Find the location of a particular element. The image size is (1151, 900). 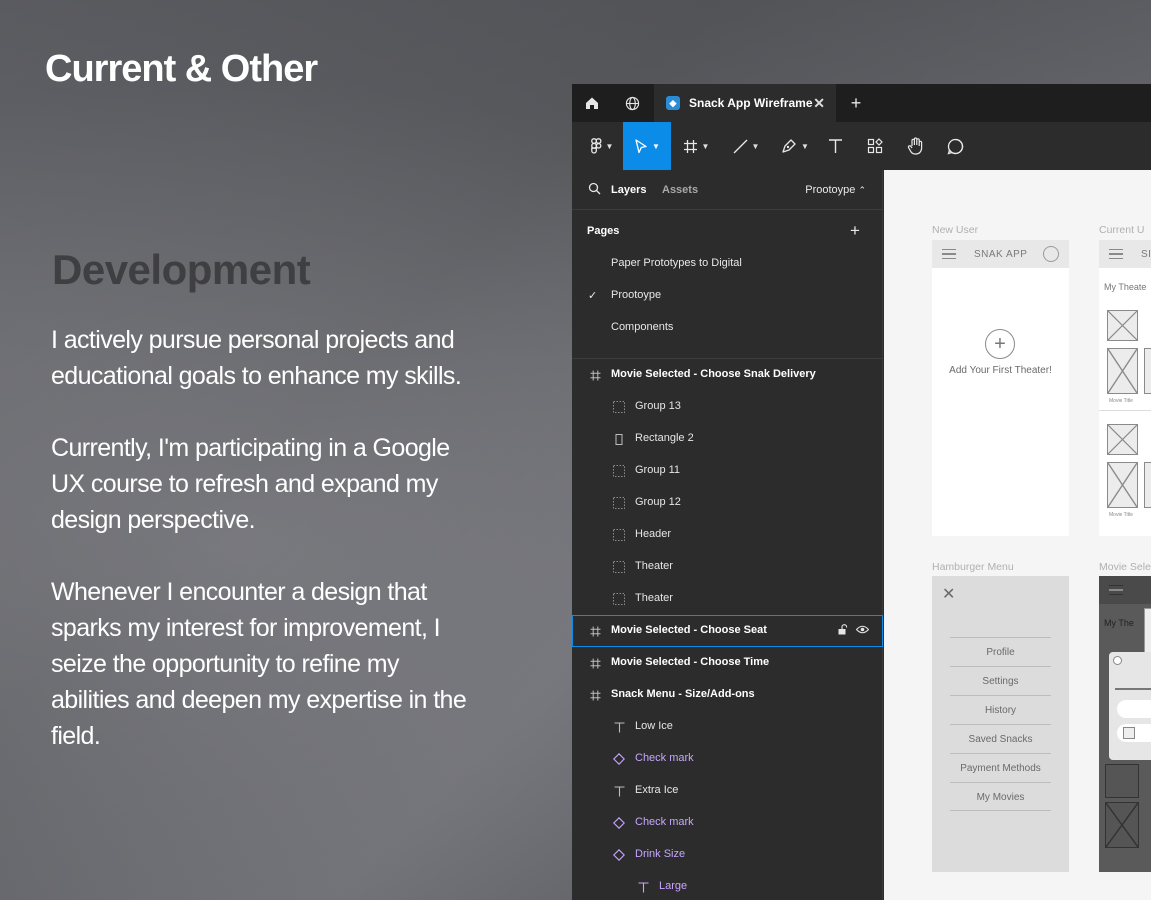

hand-icon is located at coordinates (914, 146).